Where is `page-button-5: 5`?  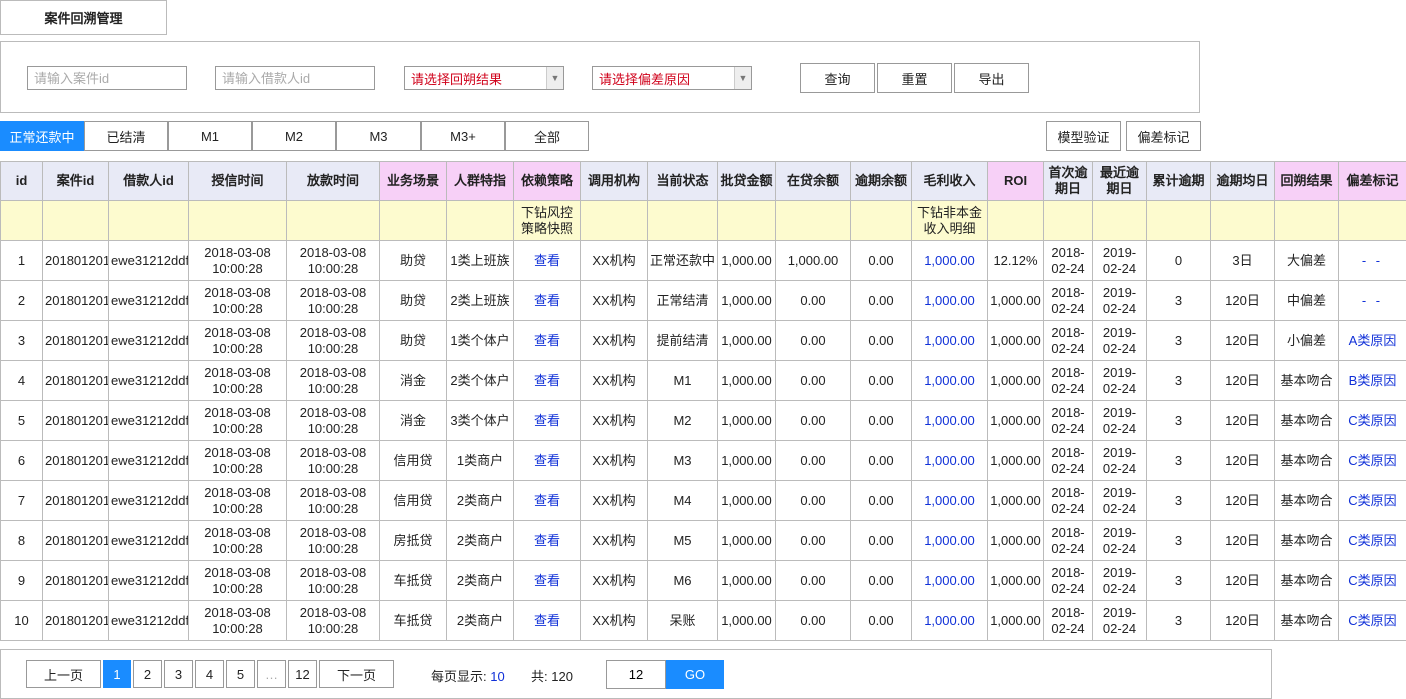
page-button-5: 5 is located at coordinates (240, 674).